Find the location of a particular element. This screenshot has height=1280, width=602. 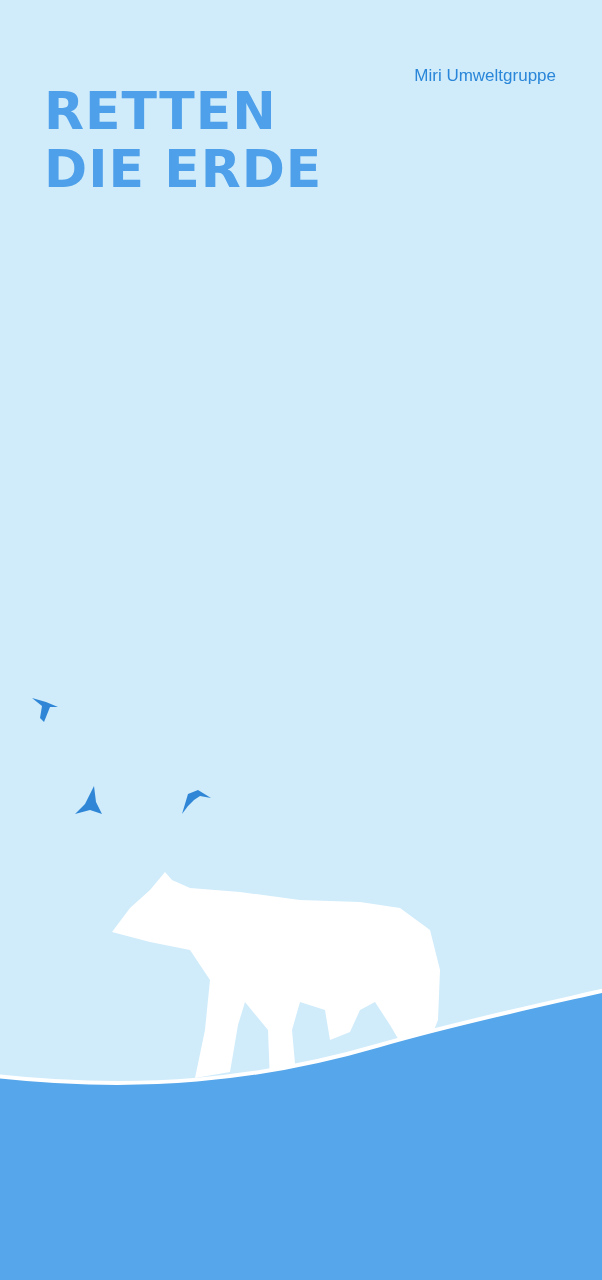

brand-name: Miri Umweltgruppe is located at coordinates (485, 76).